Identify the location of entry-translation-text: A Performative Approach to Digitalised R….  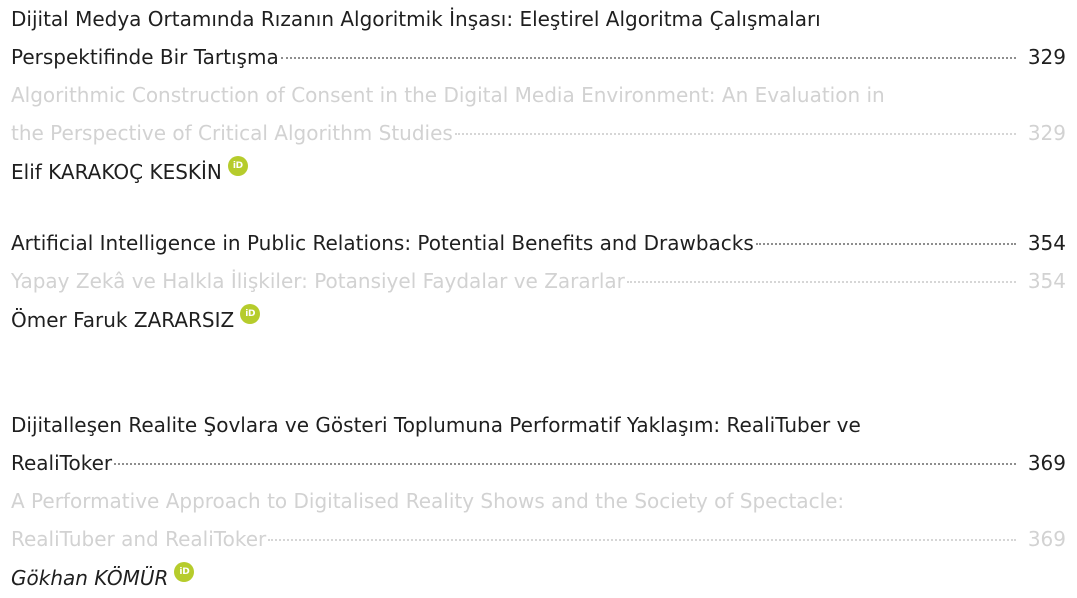
(428, 501).